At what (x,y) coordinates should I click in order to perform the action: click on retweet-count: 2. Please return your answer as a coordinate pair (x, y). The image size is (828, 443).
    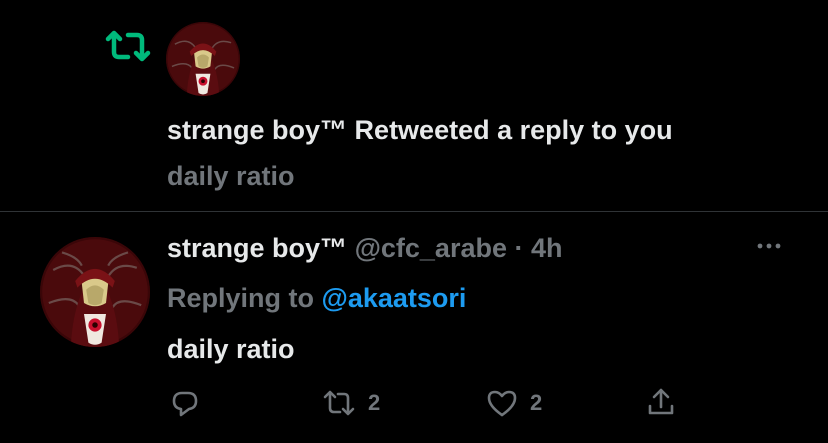
    Looking at the image, I should click on (374, 402).